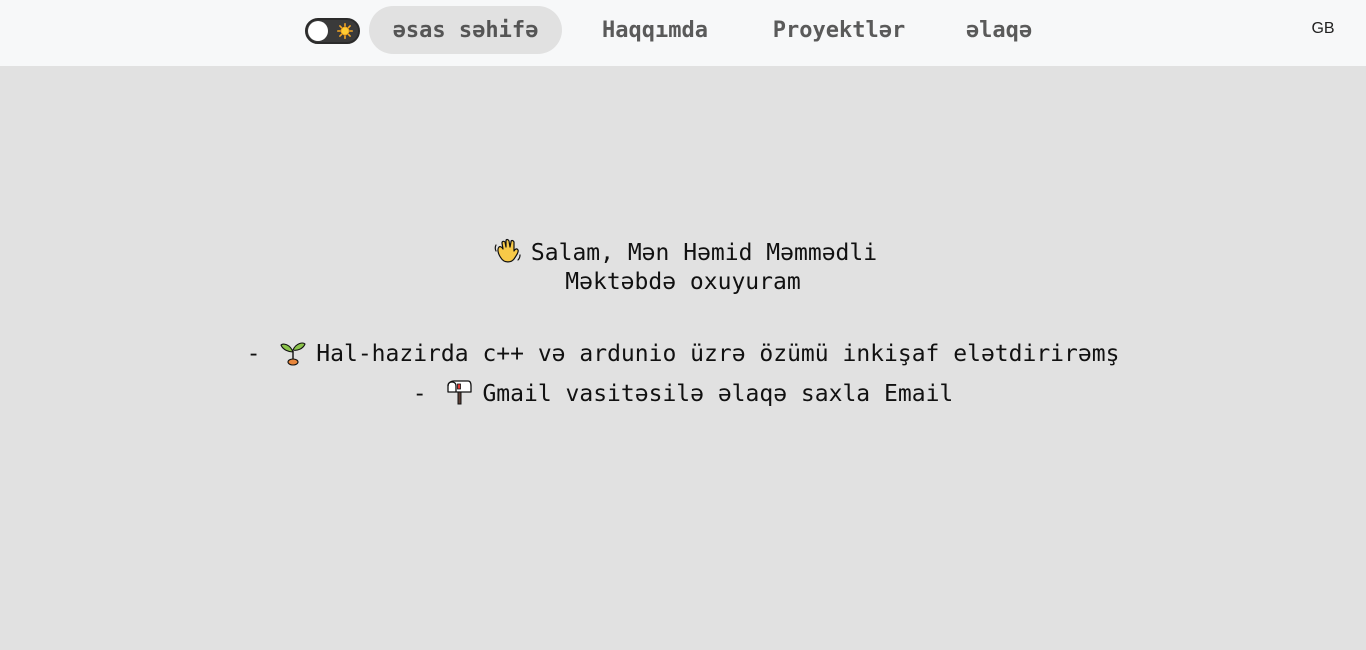  I want to click on bullet-text: Gmail vasitəsilə əlaqə saxla, so click(676, 394).